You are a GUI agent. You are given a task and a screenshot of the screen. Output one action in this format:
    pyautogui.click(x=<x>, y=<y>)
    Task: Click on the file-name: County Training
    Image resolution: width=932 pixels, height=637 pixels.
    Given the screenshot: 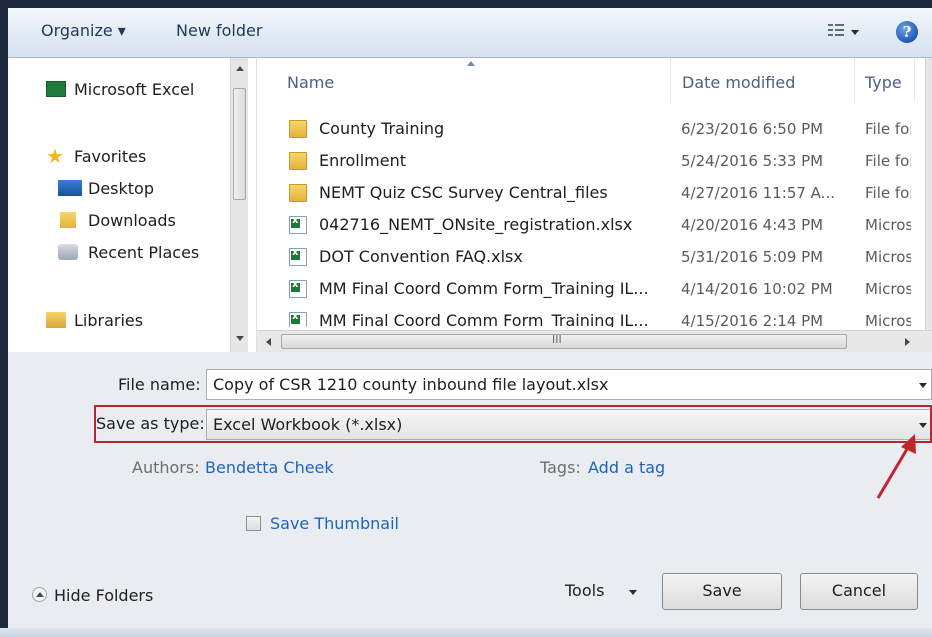 What is the action you would take?
    pyautogui.click(x=382, y=128)
    